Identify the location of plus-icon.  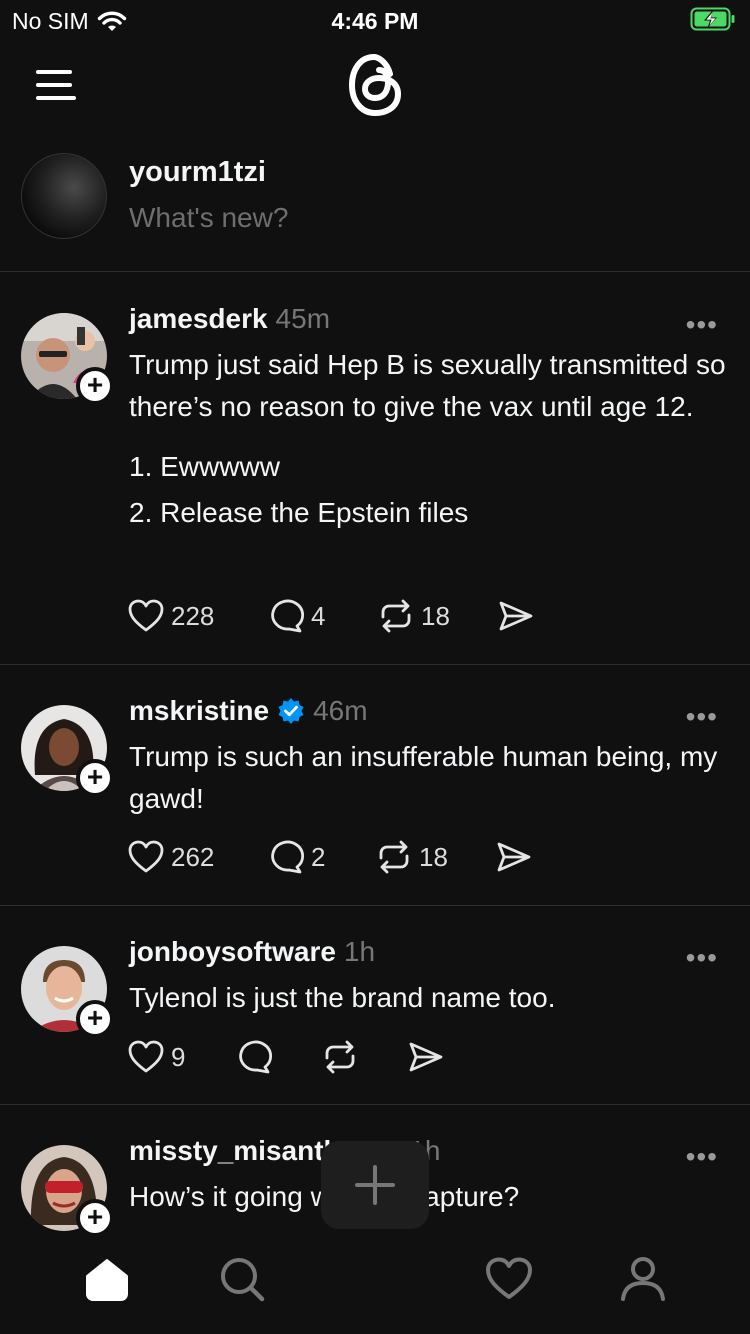
(375, 1185).